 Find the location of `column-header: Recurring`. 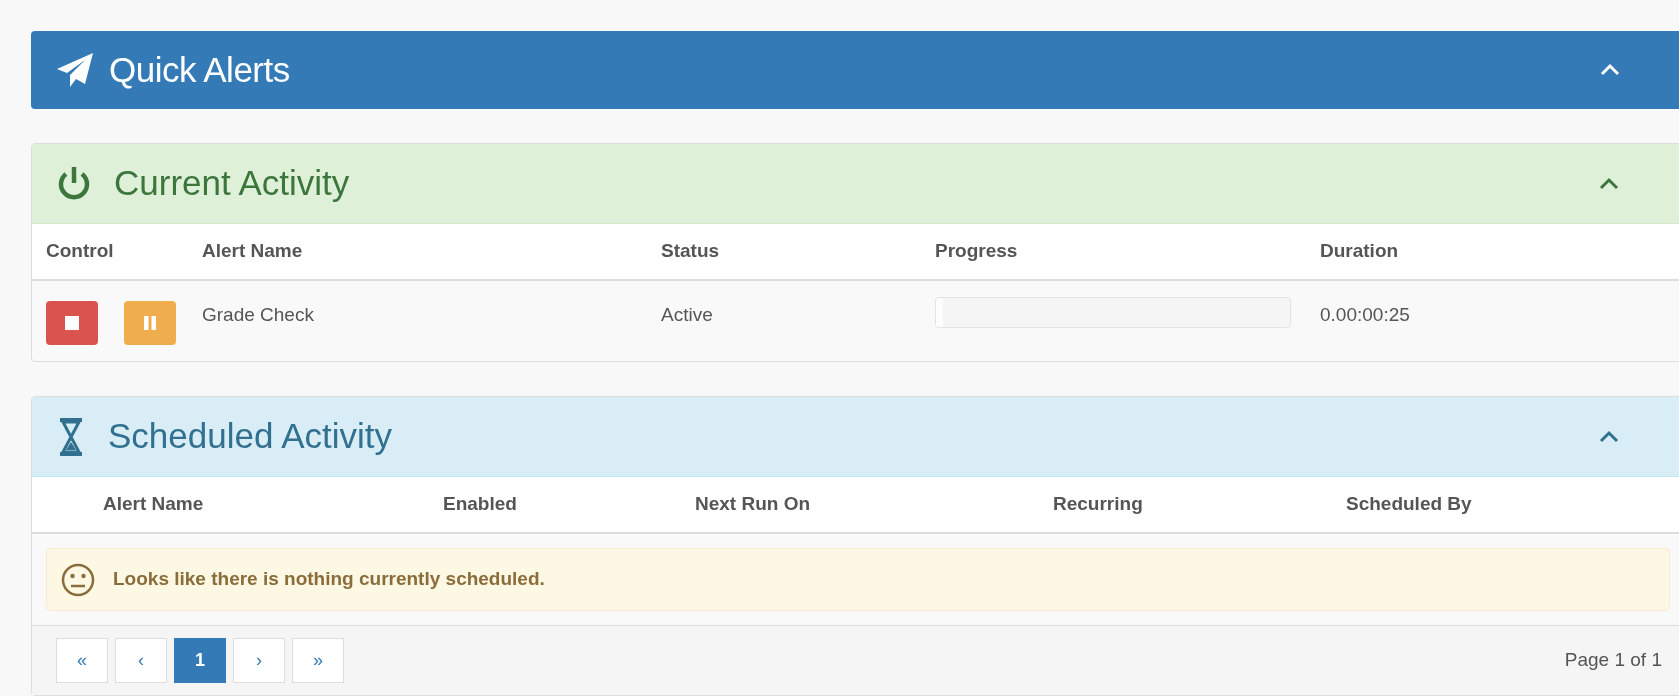

column-header: Recurring is located at coordinates (1098, 504).